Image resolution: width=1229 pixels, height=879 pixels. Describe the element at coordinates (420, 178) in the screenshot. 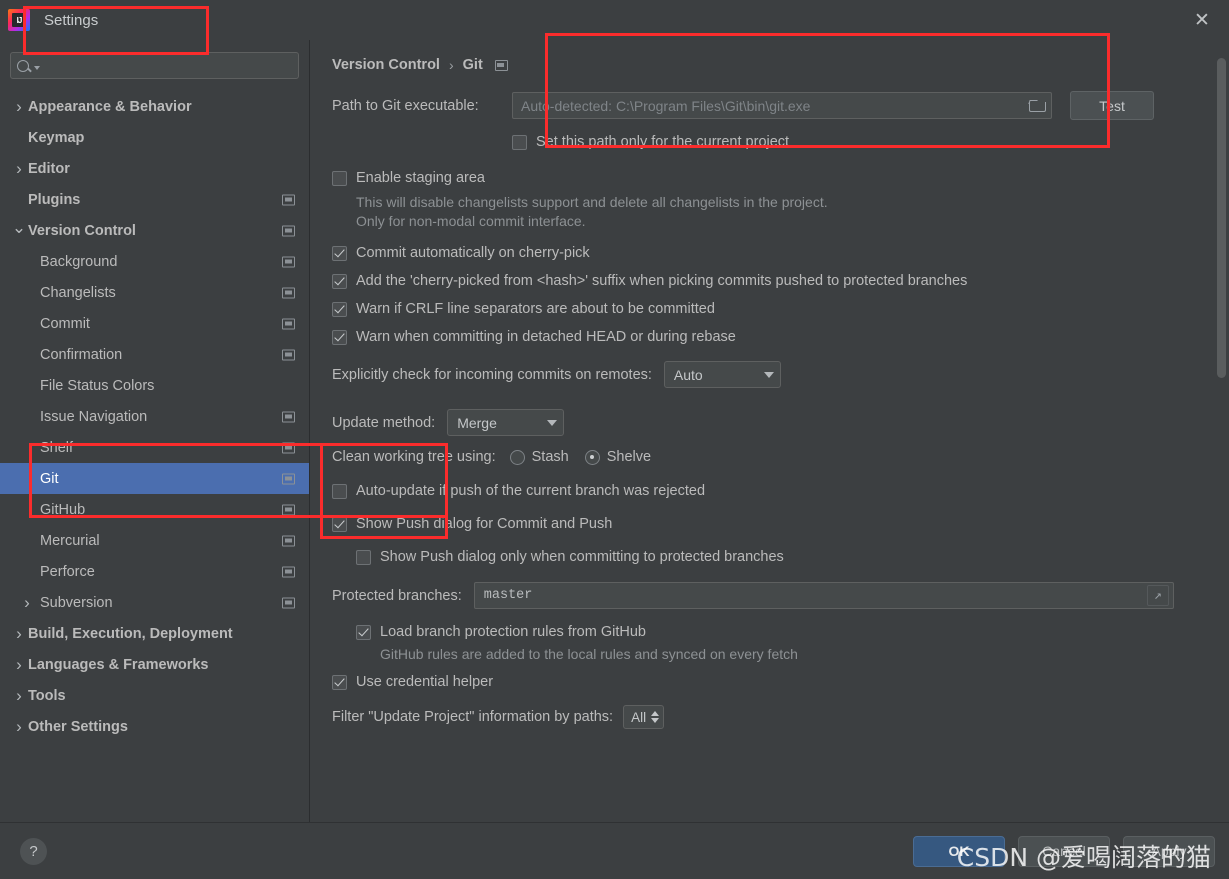

I see `enable-staging-area-label: Enable staging area` at that location.